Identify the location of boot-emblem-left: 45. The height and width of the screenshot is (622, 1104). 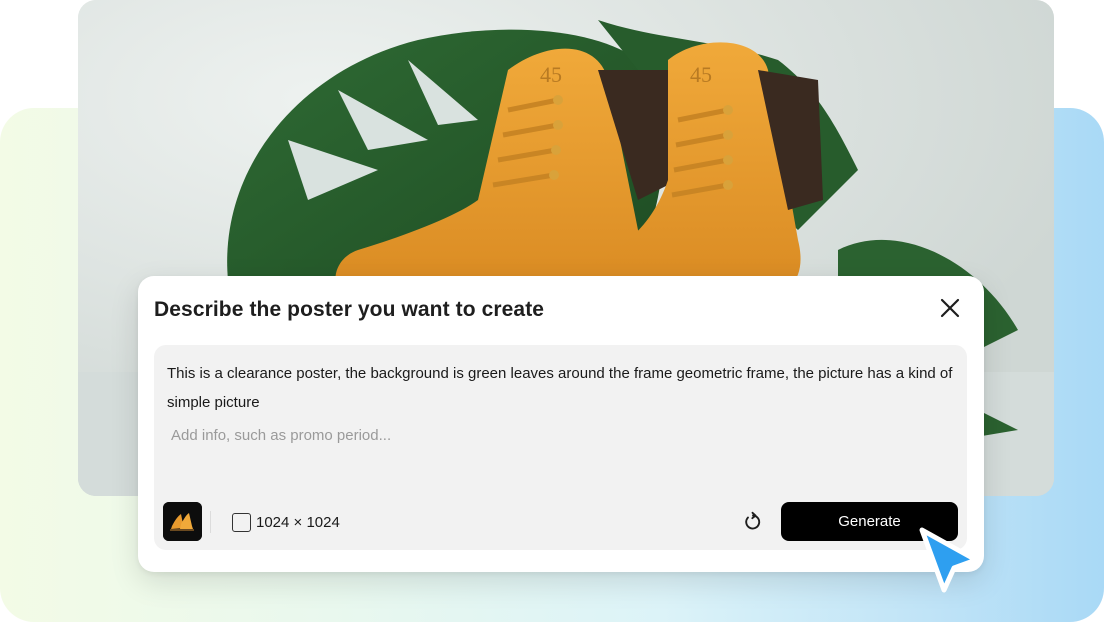
(551, 74).